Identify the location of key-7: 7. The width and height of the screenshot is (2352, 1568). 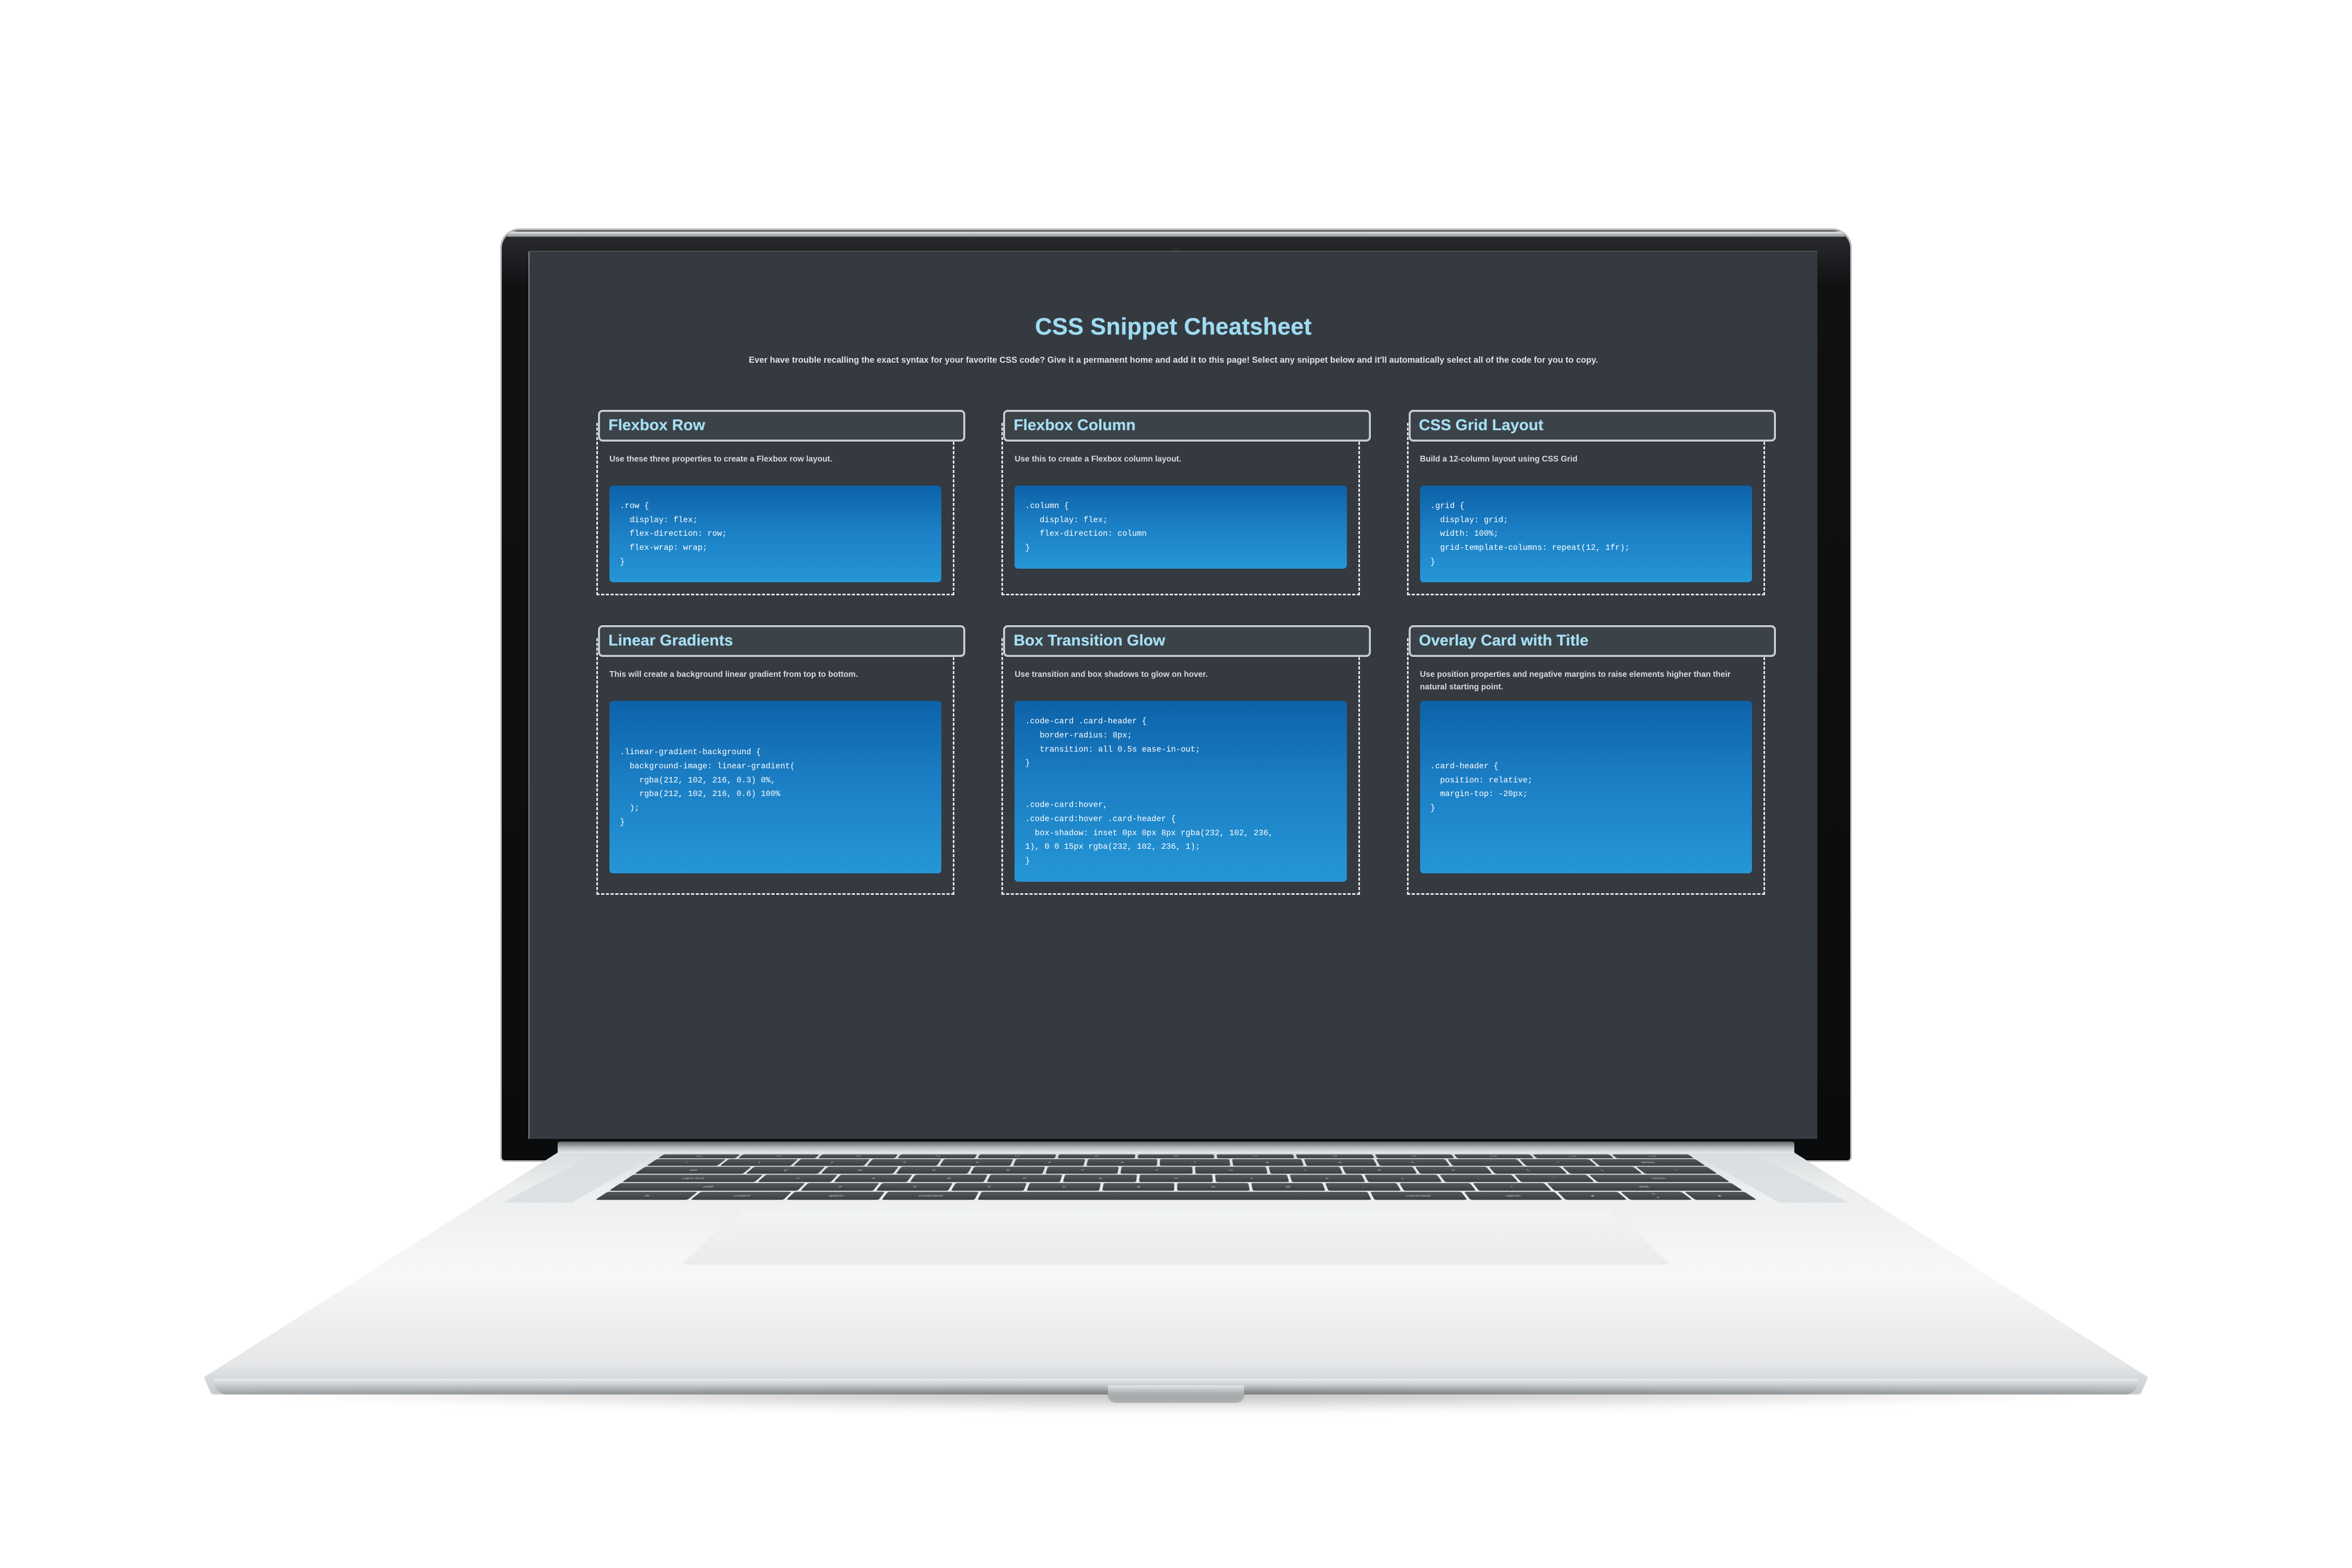
(1194, 1162).